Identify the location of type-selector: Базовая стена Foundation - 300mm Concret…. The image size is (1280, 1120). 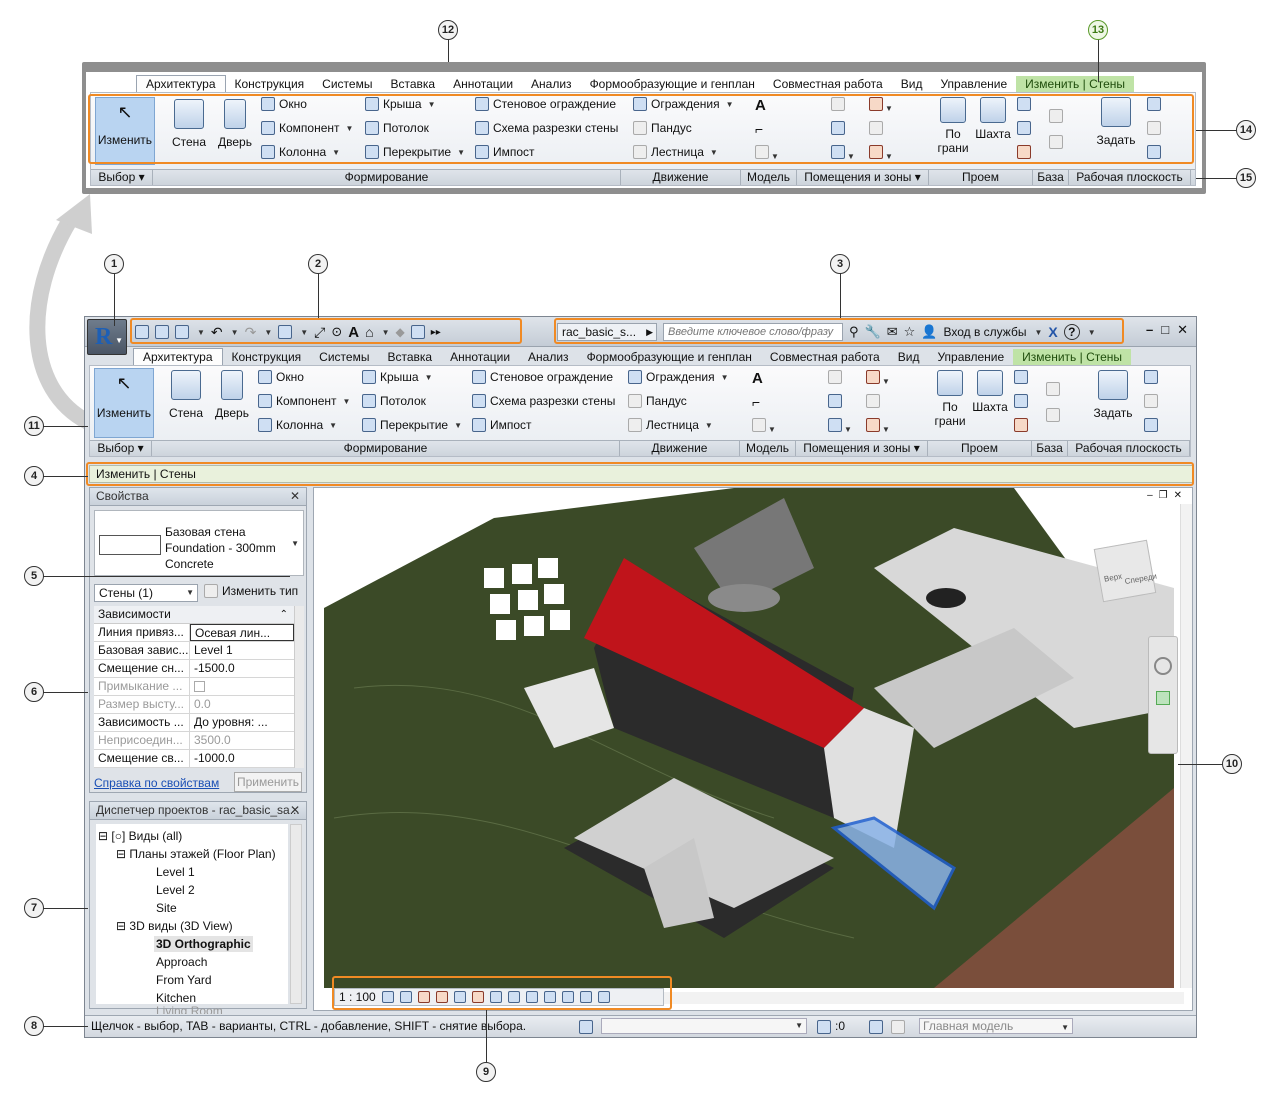
(199, 543).